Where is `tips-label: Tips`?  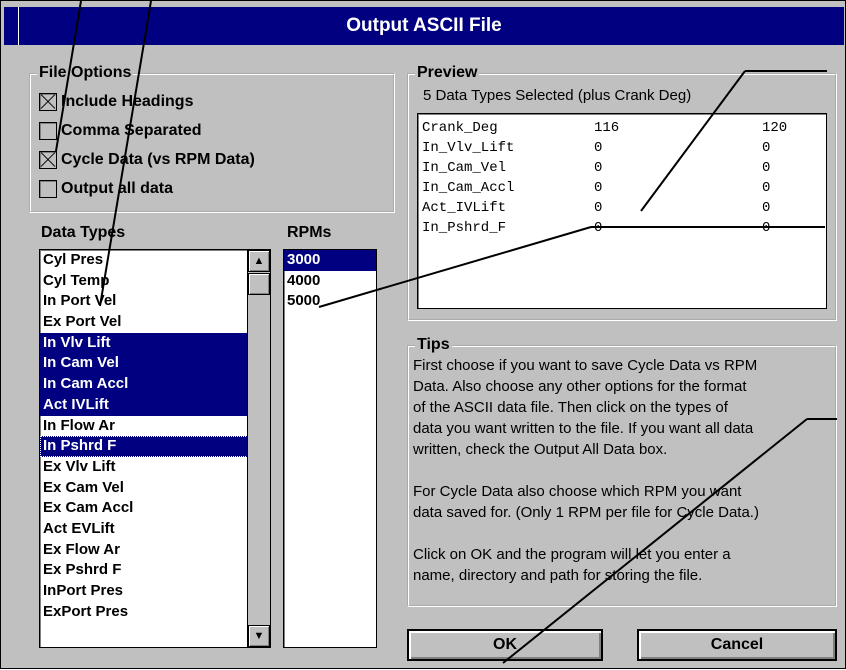
tips-label: Tips is located at coordinates (433, 345).